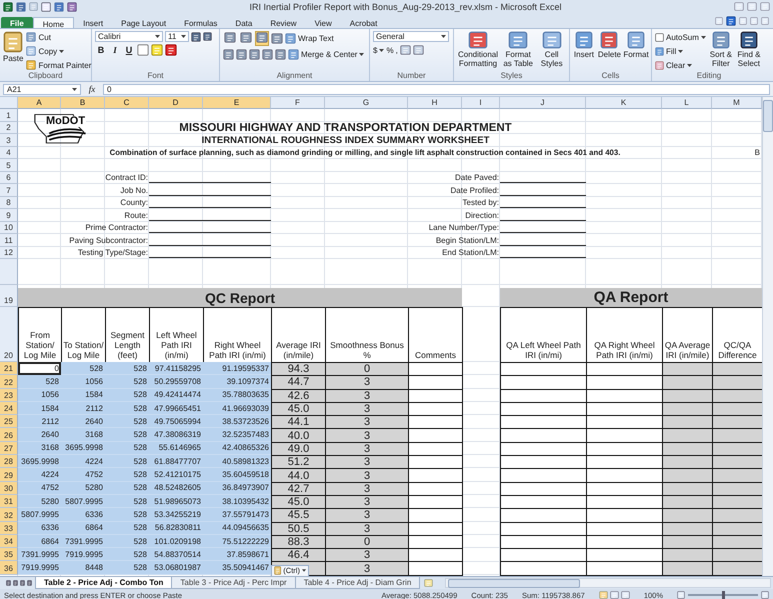 Image resolution: width=773 pixels, height=599 pixels. I want to click on find-select-button: Find & Select, so click(749, 49).